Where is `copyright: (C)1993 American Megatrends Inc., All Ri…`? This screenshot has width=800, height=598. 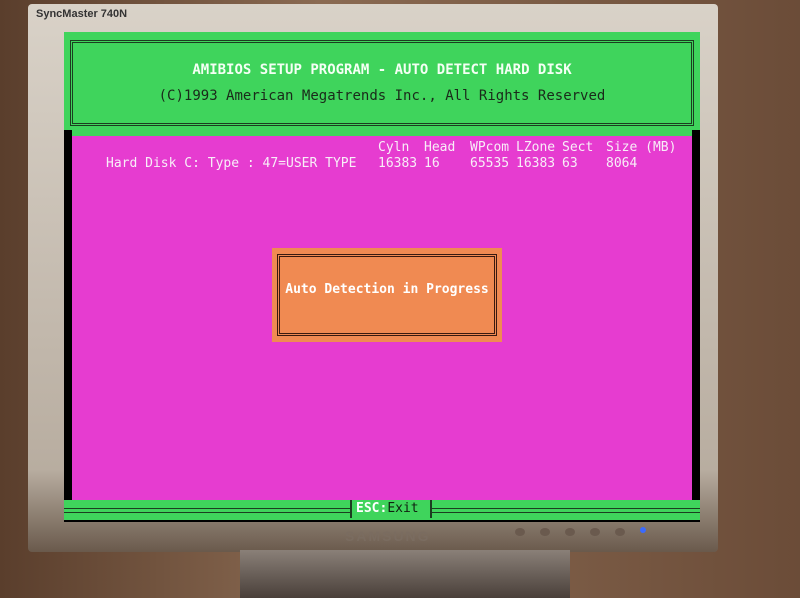
copyright: (C)1993 American Megatrends Inc., All Ri… is located at coordinates (382, 96).